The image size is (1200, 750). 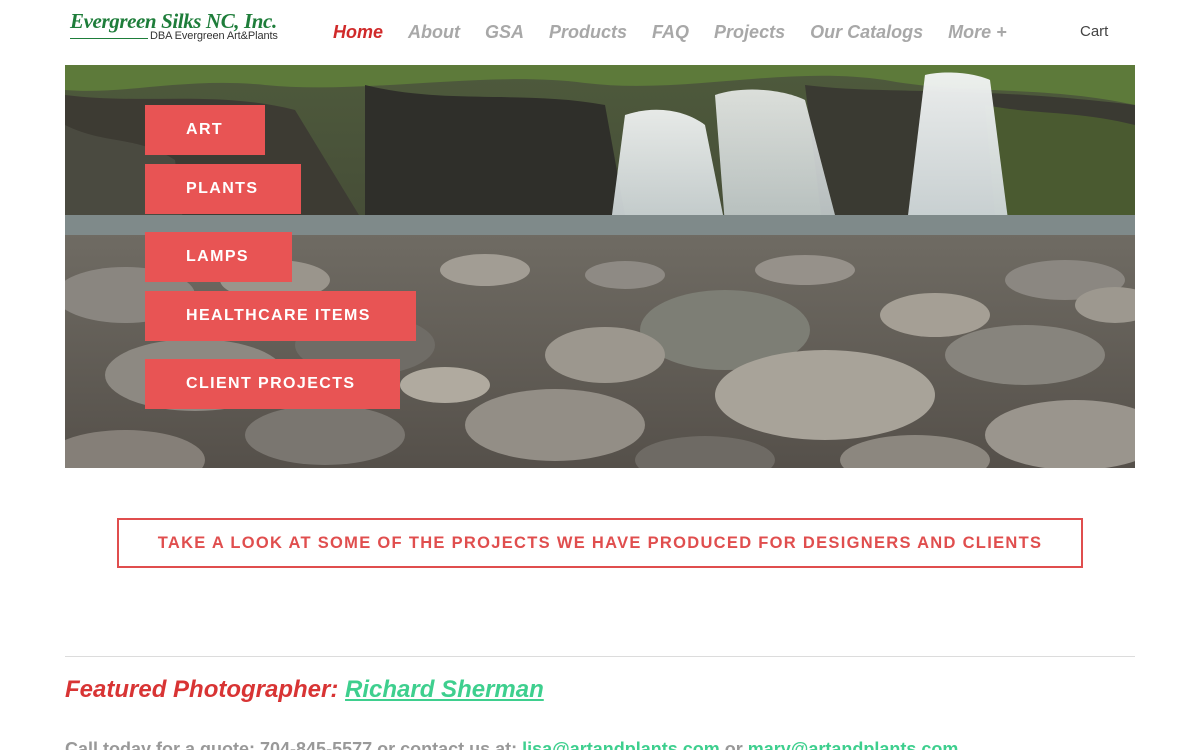 What do you see at coordinates (218, 257) in the screenshot?
I see `category-lamps-button: LAMPS` at bounding box center [218, 257].